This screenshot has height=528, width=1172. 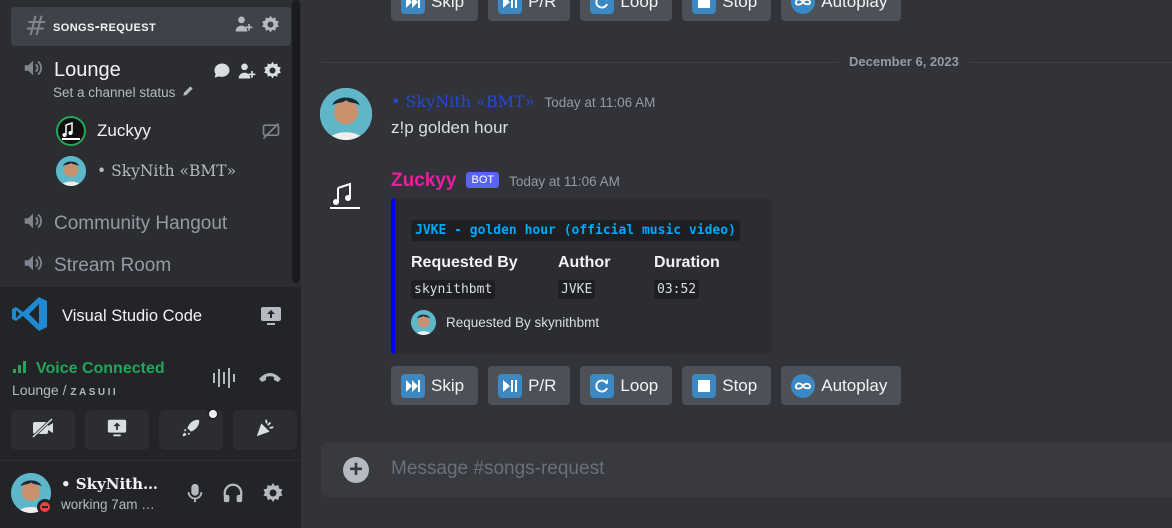 What do you see at coordinates (113, 265) in the screenshot?
I see `voice-channel-name: Stream Room` at bounding box center [113, 265].